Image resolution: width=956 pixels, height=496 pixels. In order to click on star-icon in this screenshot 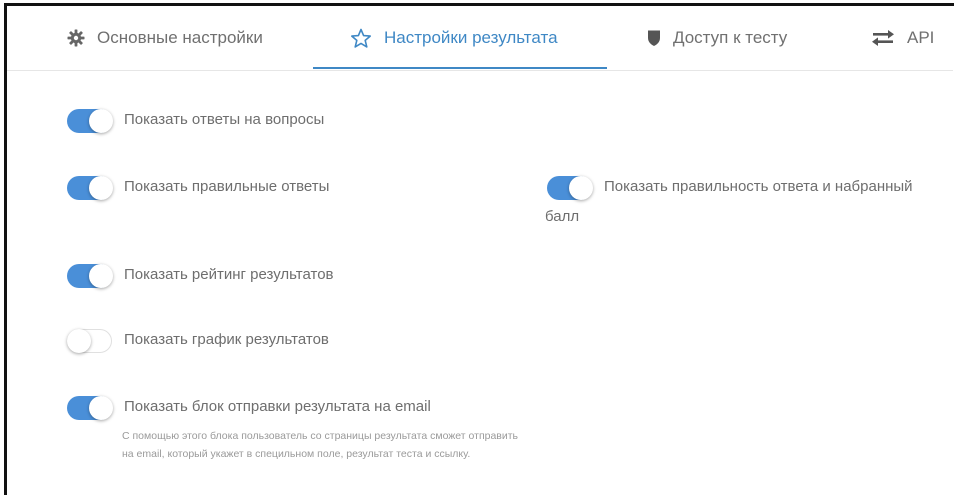, I will do `click(361, 38)`.